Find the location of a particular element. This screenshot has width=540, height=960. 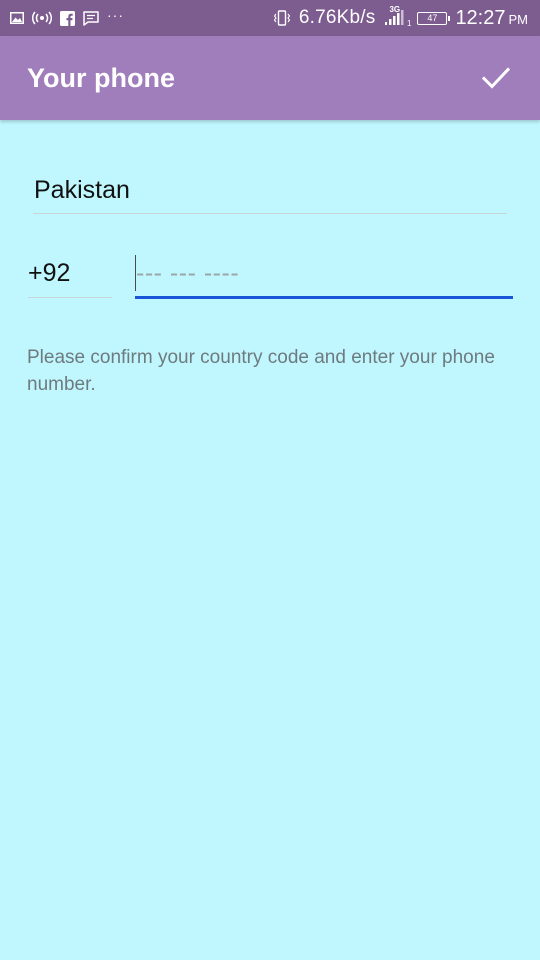

clock-time: 12:27 is located at coordinates (480, 17).